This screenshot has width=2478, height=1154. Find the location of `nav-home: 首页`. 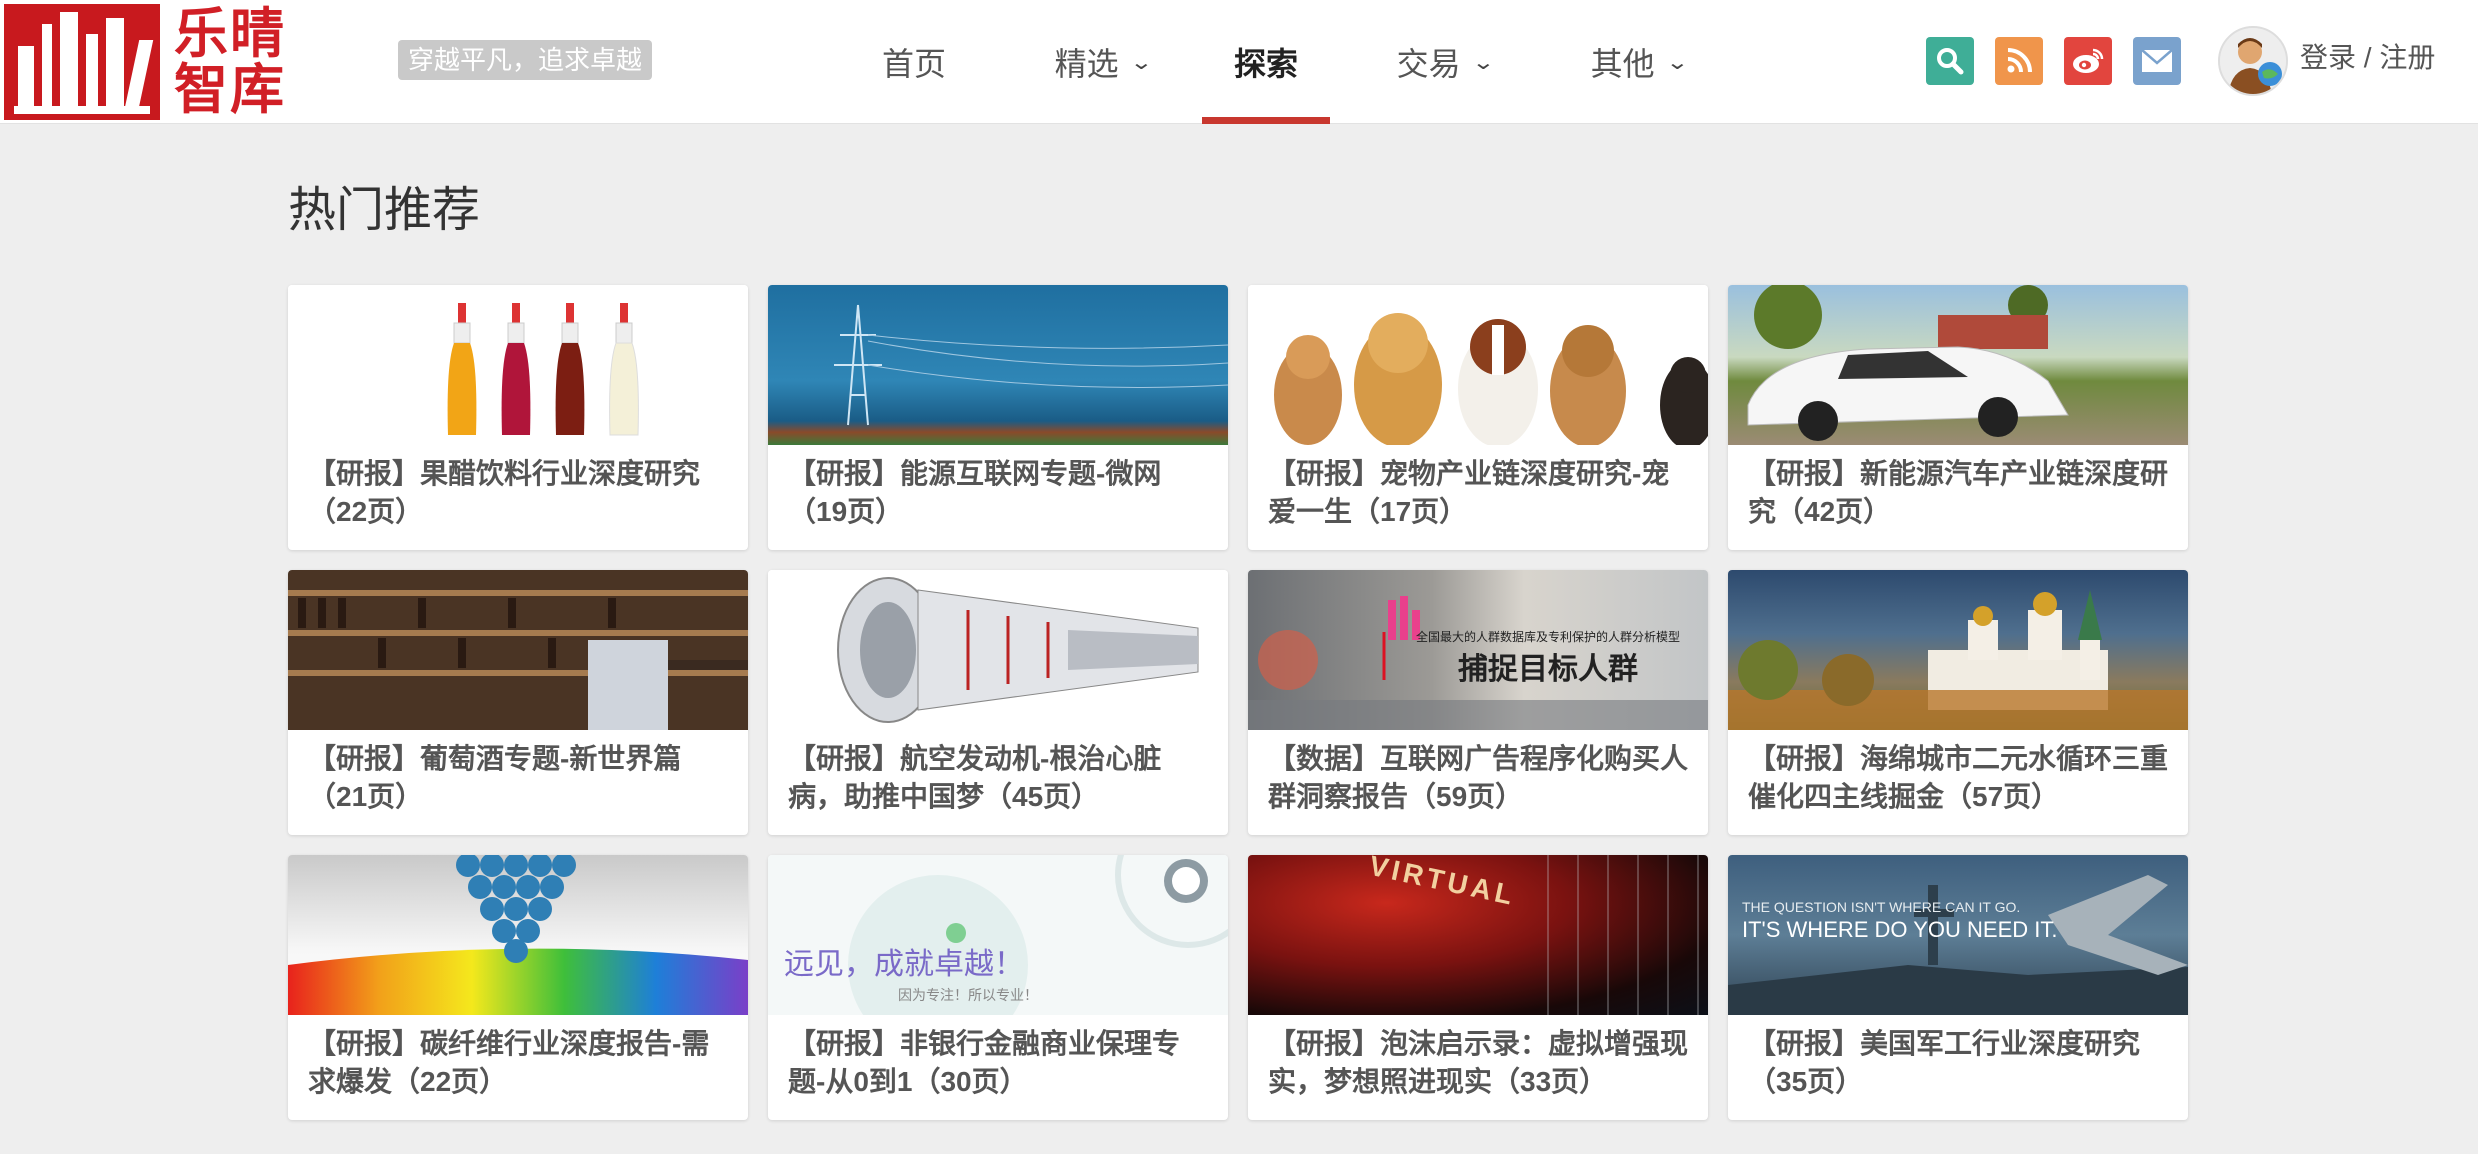

nav-home: 首页 is located at coordinates (914, 62).